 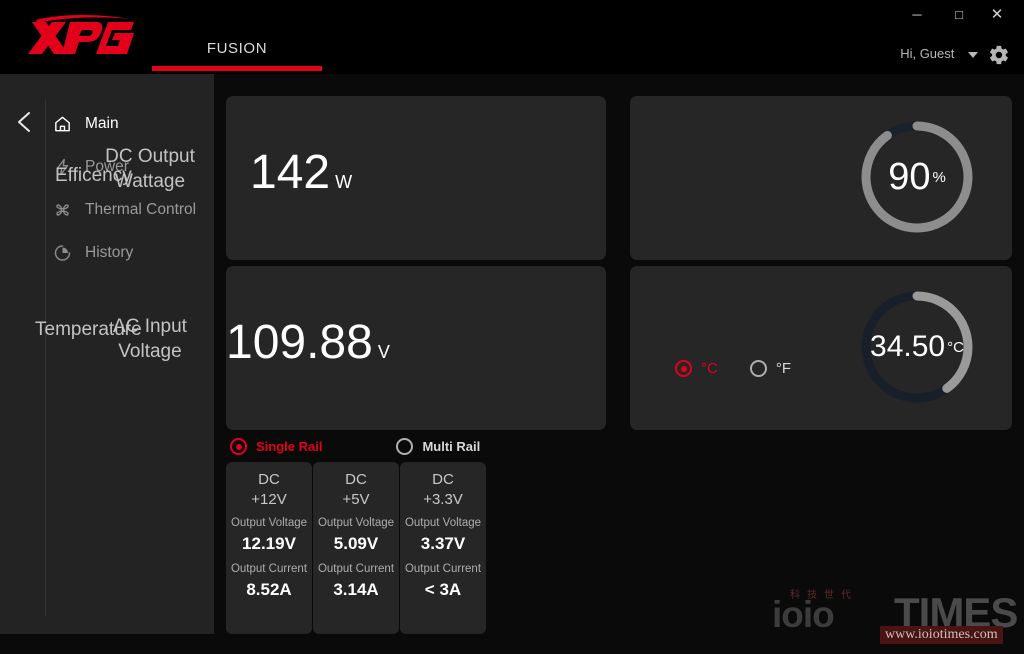 I want to click on temperature-gauge: 34.50 °C, so click(x=917, y=347).